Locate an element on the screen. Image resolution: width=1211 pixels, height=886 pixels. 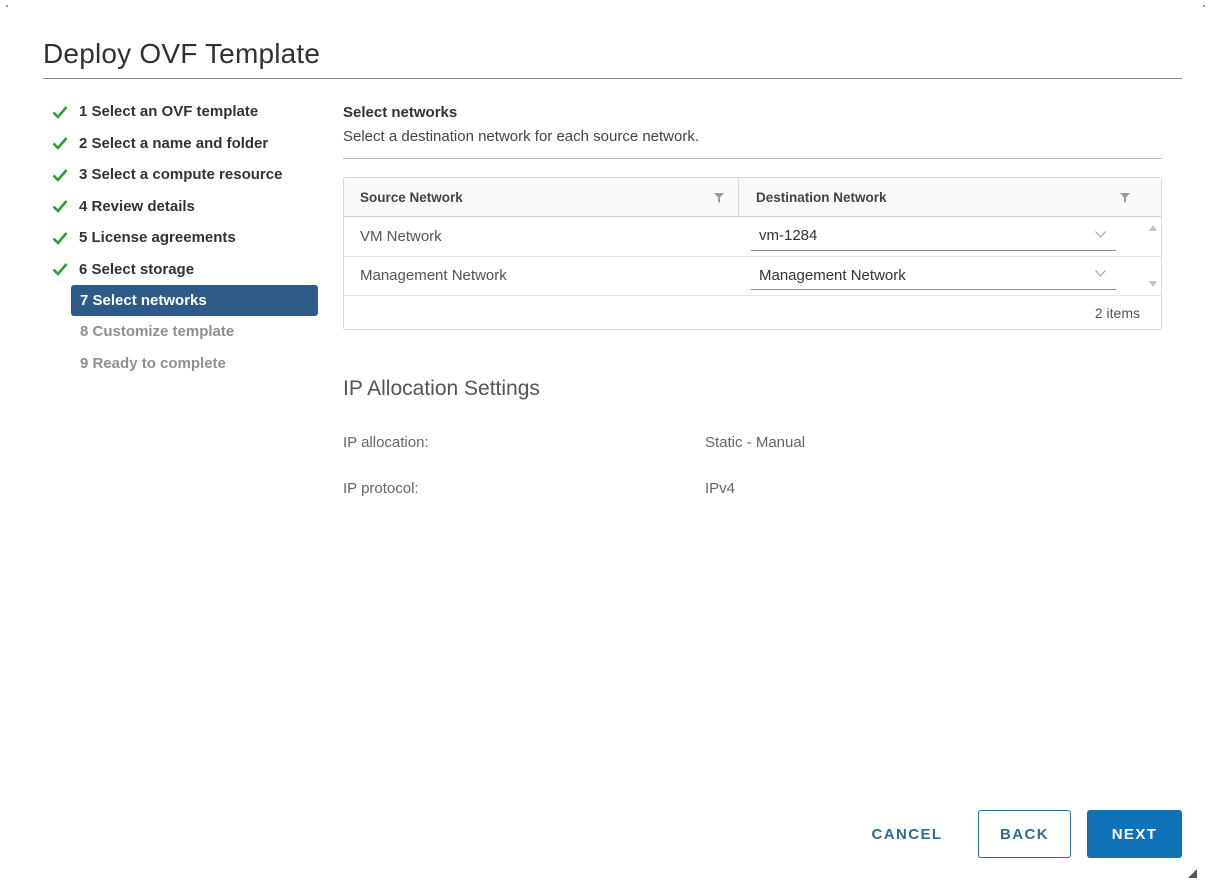
column-header-destination: Destination Network is located at coordinates (950, 197).